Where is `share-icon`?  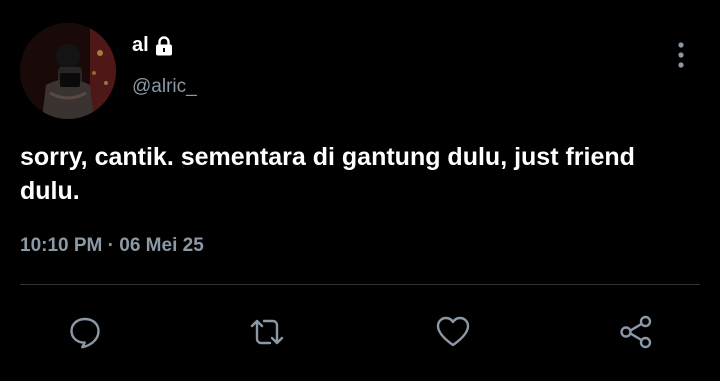
share-icon is located at coordinates (636, 332).